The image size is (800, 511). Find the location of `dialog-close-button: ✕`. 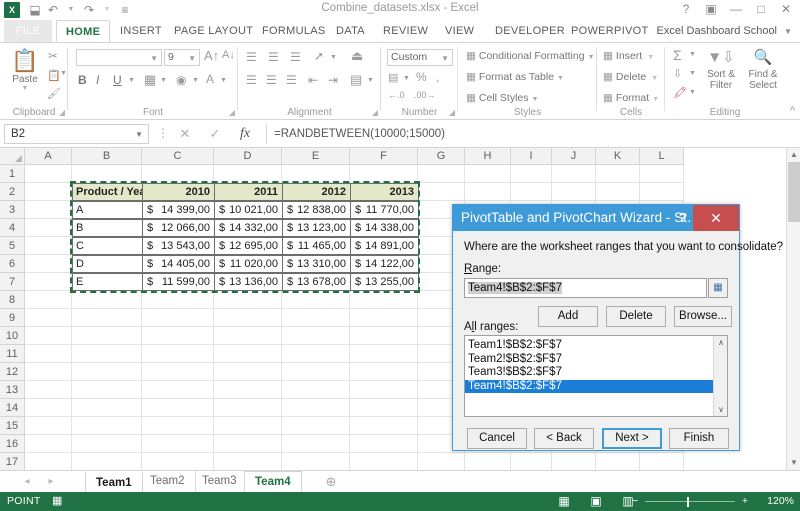

dialog-close-button: ✕ is located at coordinates (716, 218).